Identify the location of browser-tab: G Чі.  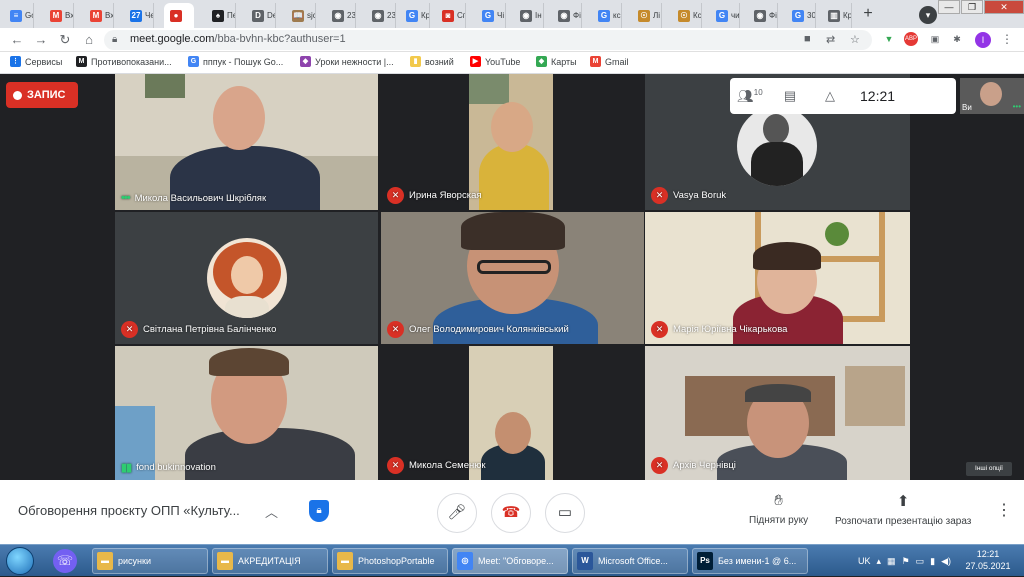
(491, 15).